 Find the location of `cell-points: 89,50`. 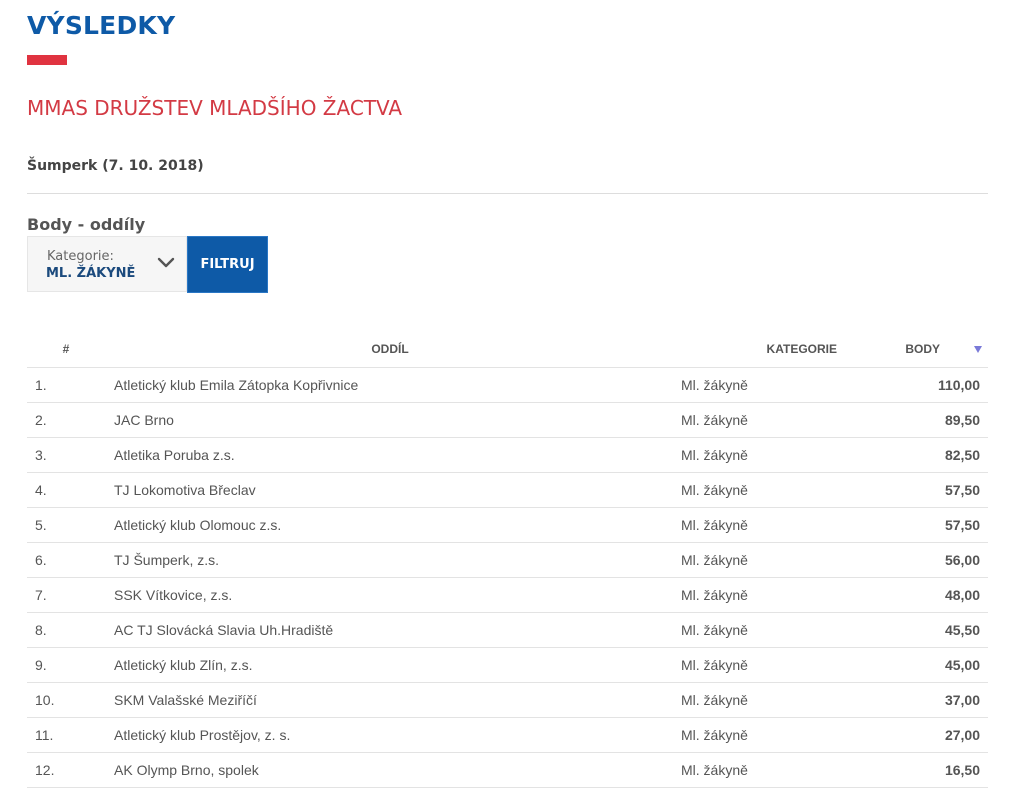

cell-points: 89,50 is located at coordinates (931, 420).